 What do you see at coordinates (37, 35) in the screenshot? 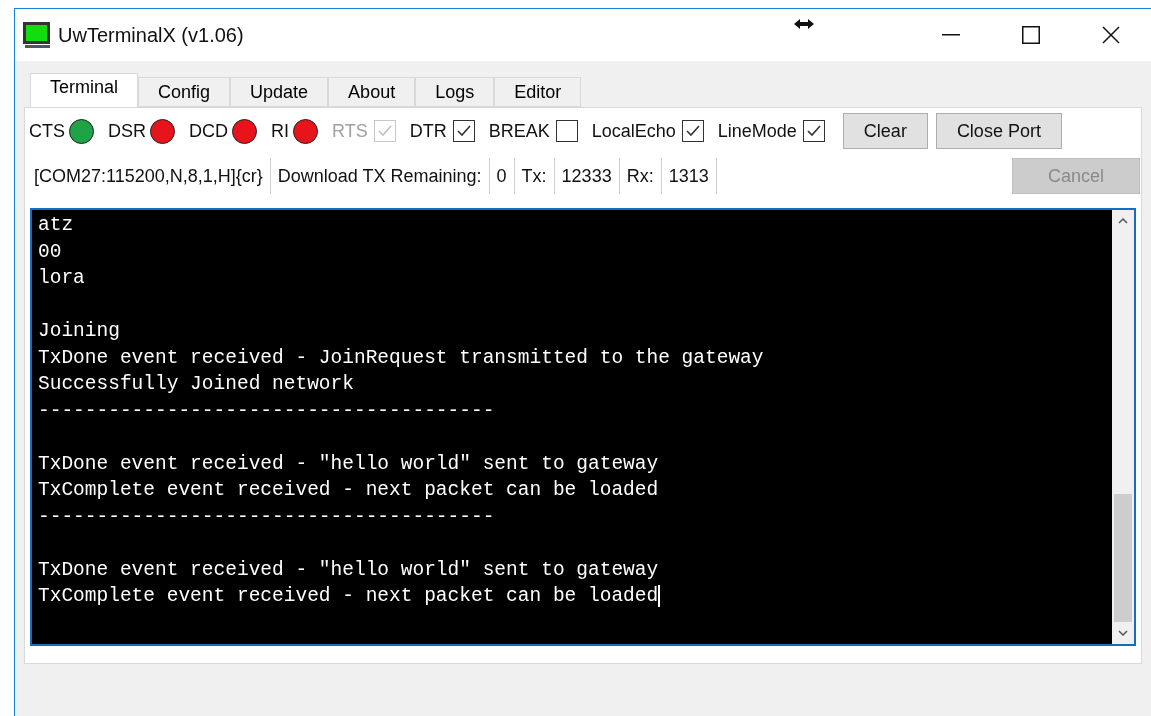
I see `terminal-app-icon` at bounding box center [37, 35].